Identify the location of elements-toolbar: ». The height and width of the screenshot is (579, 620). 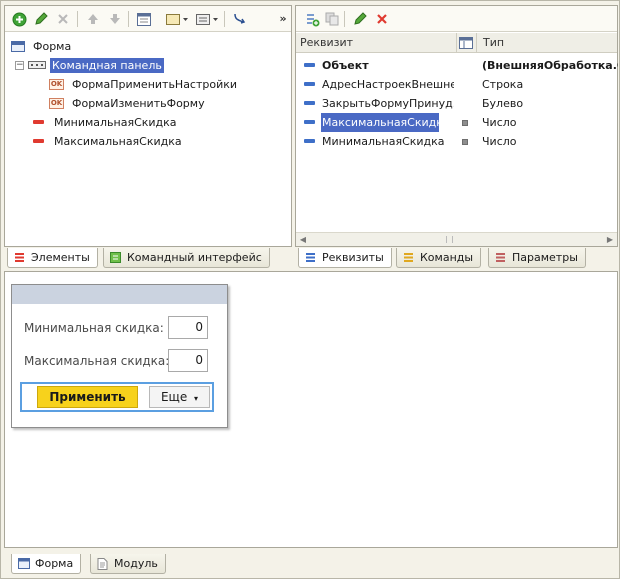
(148, 19).